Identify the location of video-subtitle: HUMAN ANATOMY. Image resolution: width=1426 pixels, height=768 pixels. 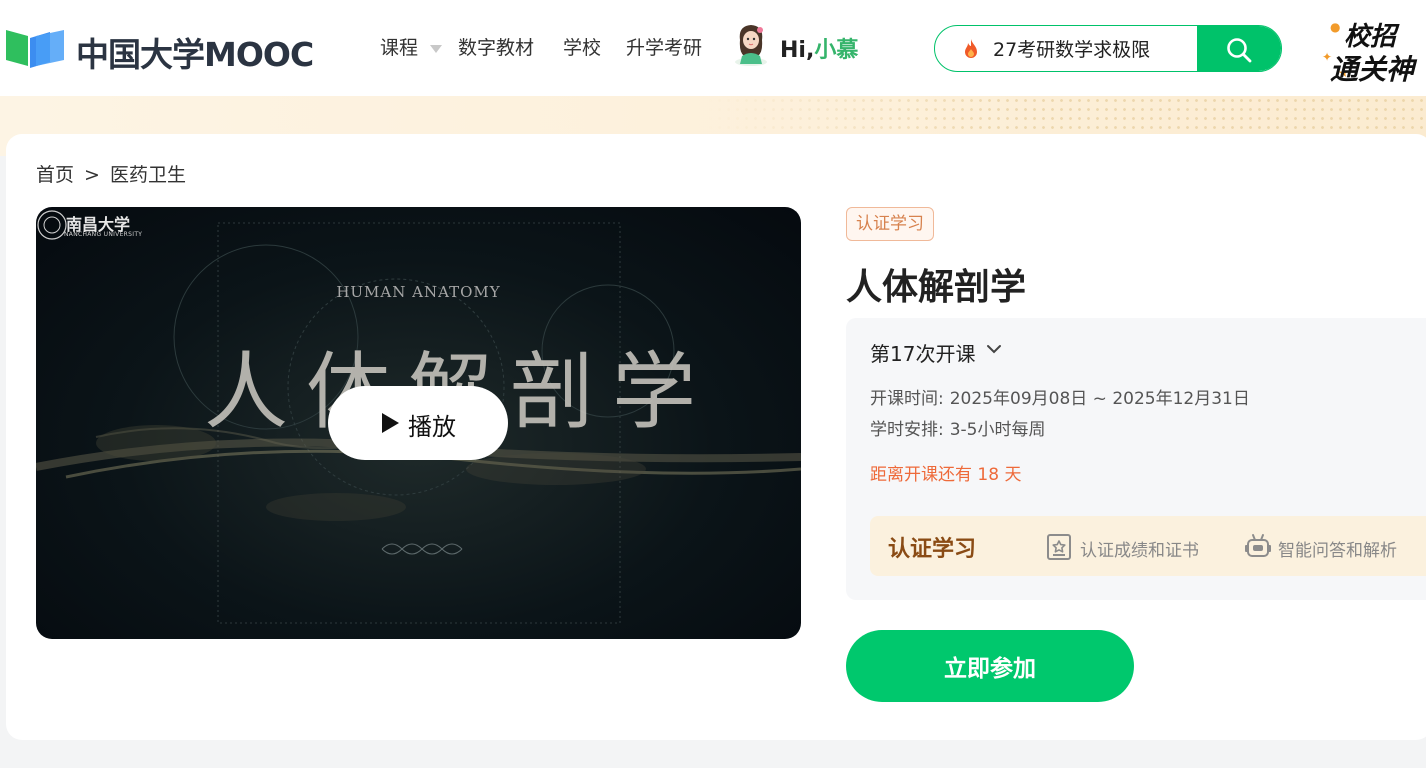
(418, 292).